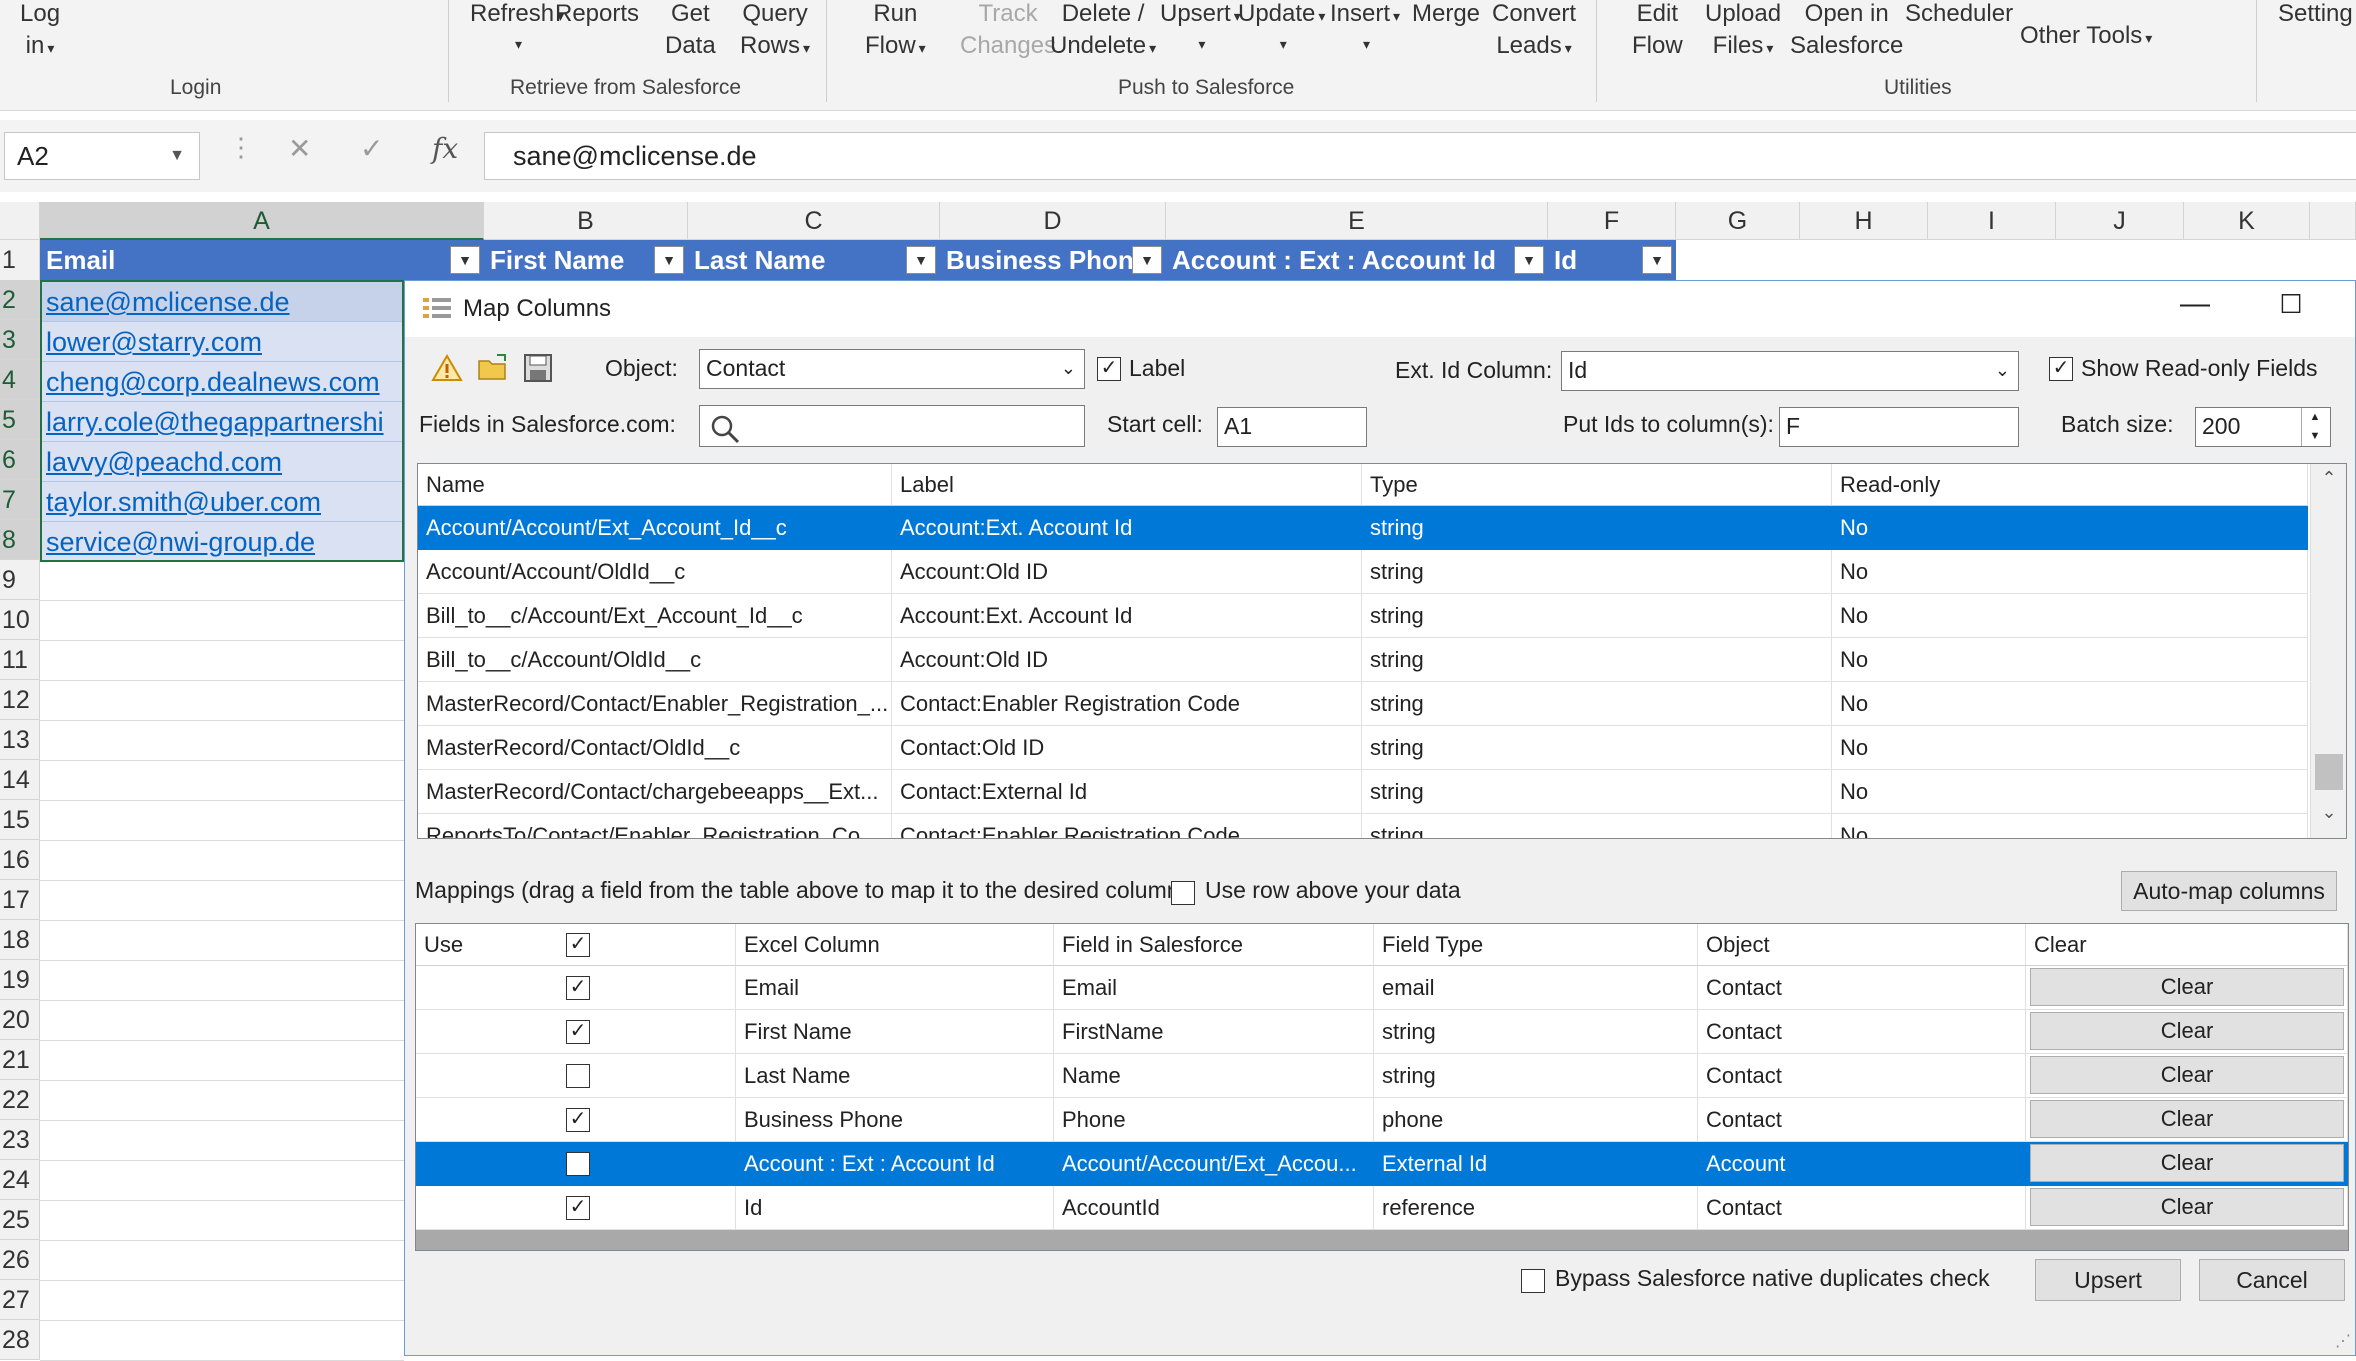 The height and width of the screenshot is (1361, 2356). What do you see at coordinates (2314, 436) in the screenshot?
I see `stepper-down-icon: ▼` at bounding box center [2314, 436].